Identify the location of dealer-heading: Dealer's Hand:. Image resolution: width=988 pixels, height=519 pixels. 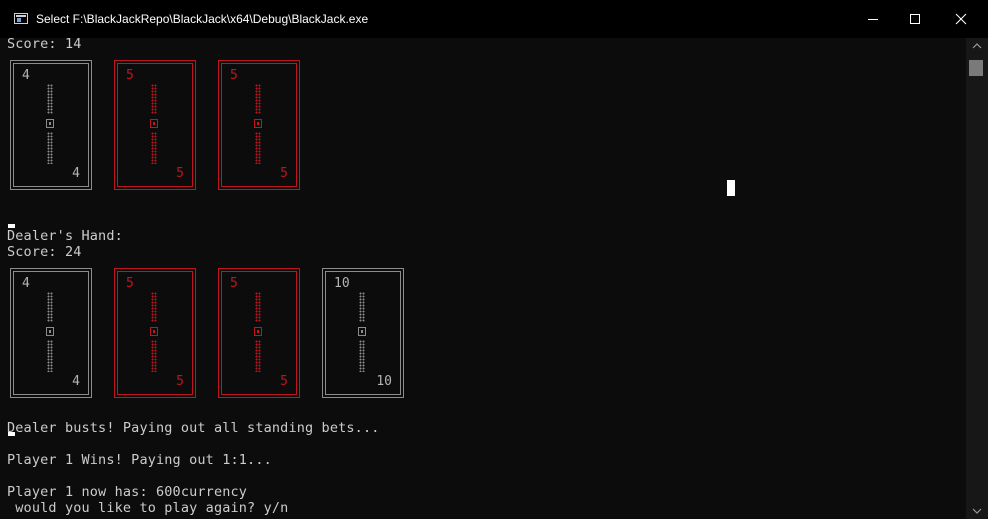
(65, 236).